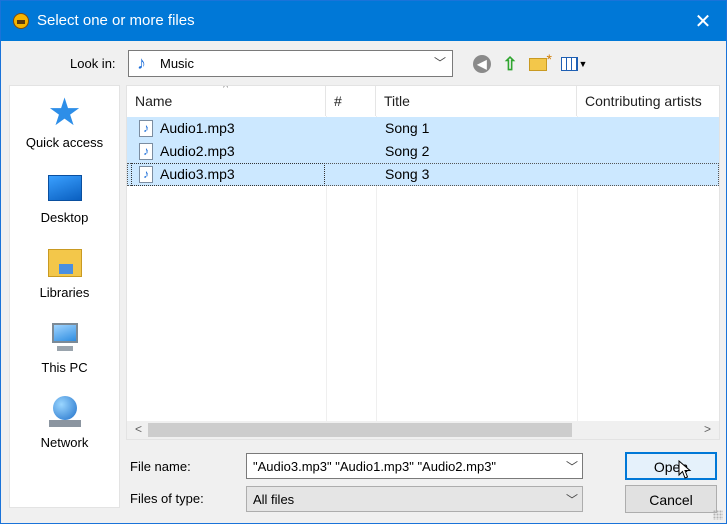 This screenshot has width=727, height=524. I want to click on close-button: ✕, so click(703, 21).